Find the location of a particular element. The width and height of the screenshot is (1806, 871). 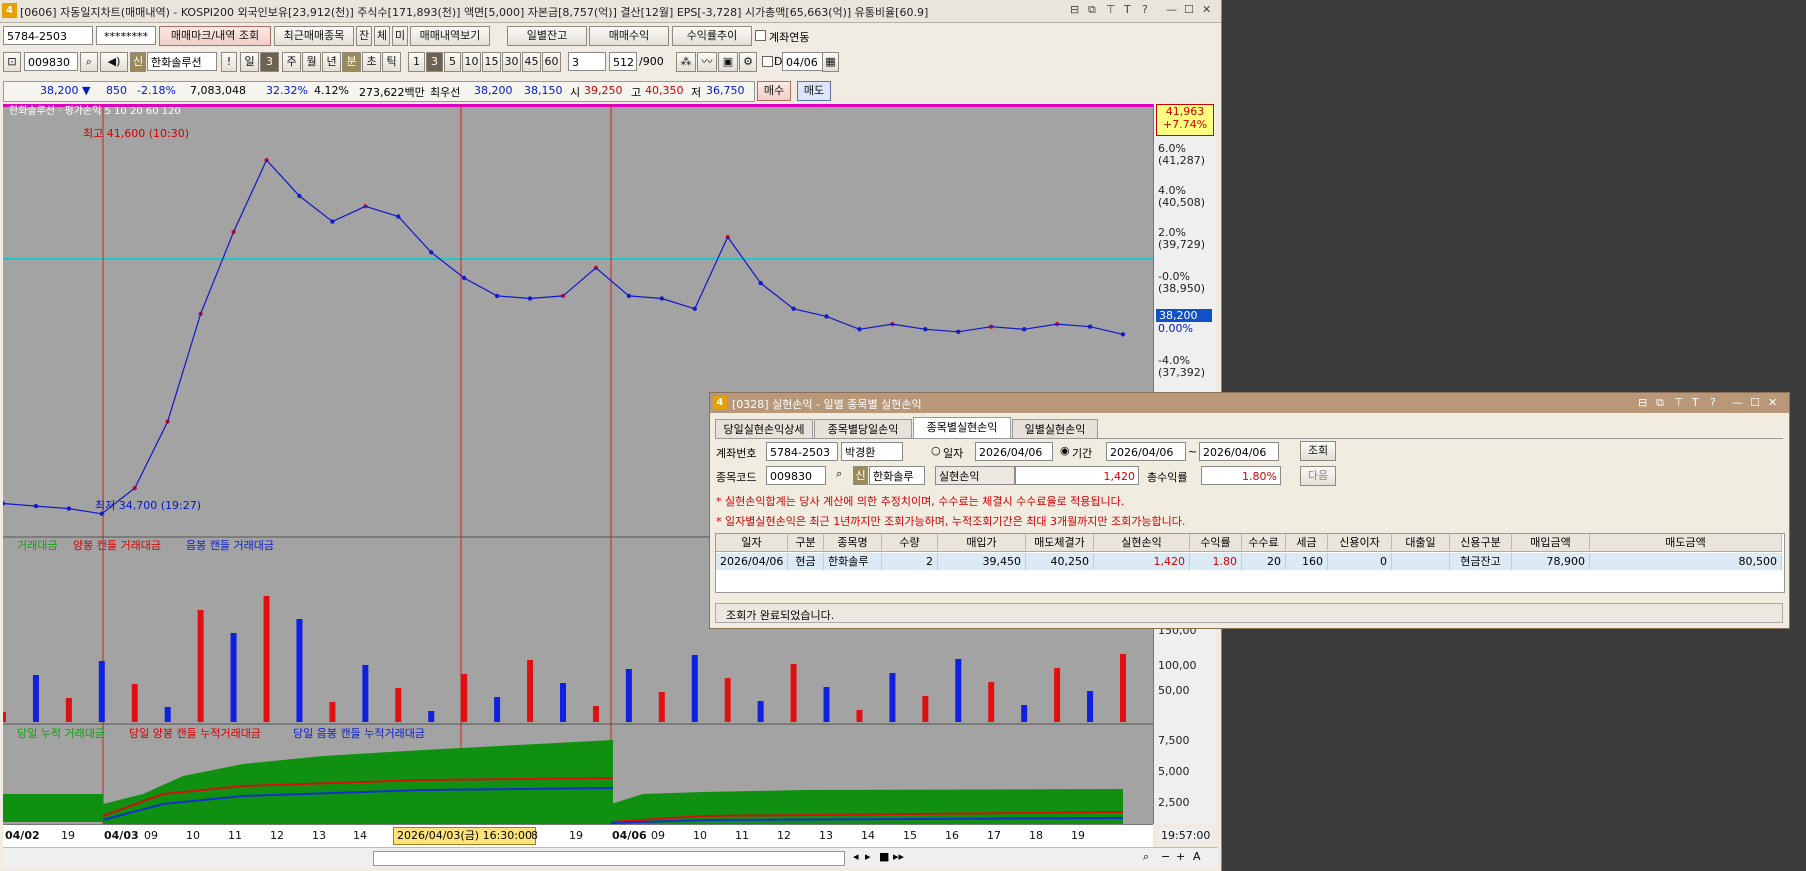

stock-code-input: 009830 is located at coordinates (51, 61).